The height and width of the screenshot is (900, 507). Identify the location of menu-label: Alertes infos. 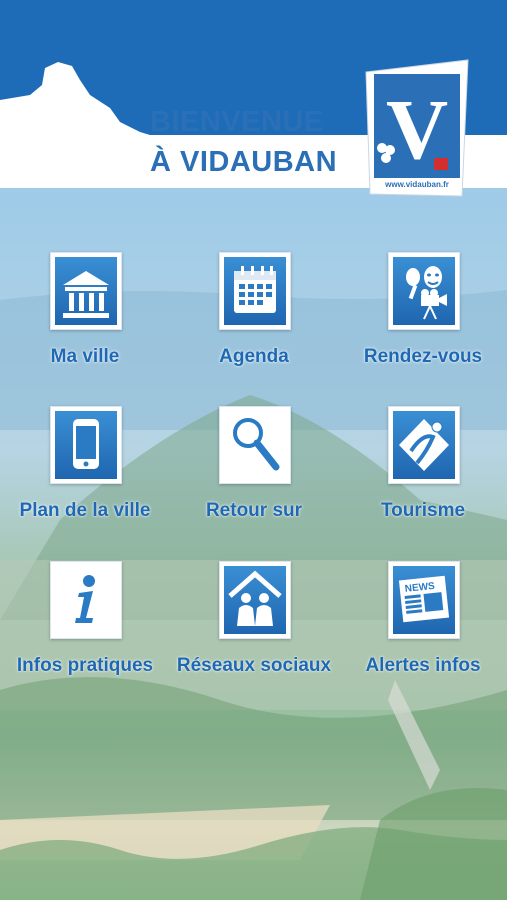
(423, 665).